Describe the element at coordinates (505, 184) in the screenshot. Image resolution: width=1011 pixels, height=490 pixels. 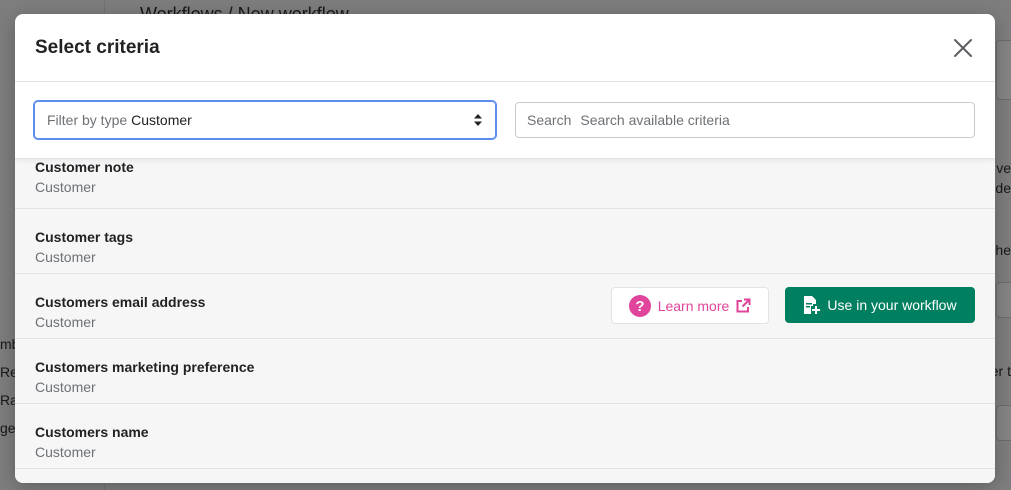
I see `list-item: Customer note Customer` at that location.